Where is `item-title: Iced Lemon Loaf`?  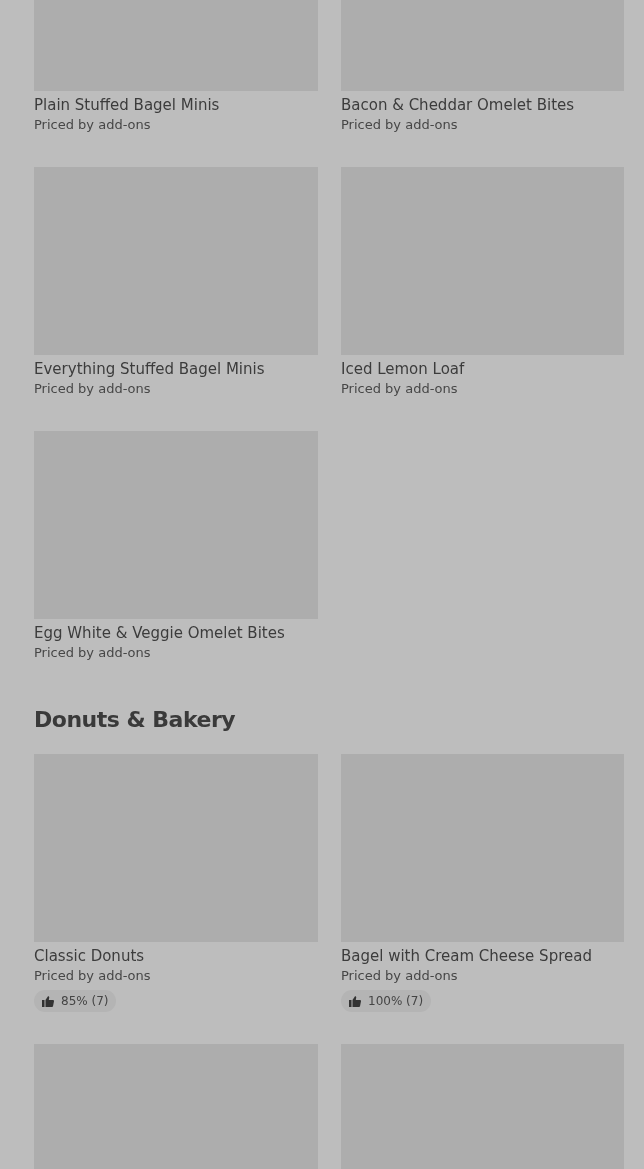 item-title: Iced Lemon Loaf is located at coordinates (403, 369).